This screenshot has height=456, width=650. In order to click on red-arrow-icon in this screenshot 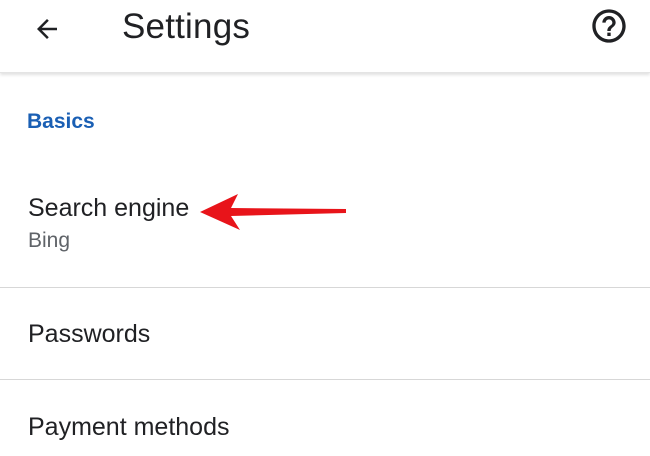, I will do `click(273, 212)`.